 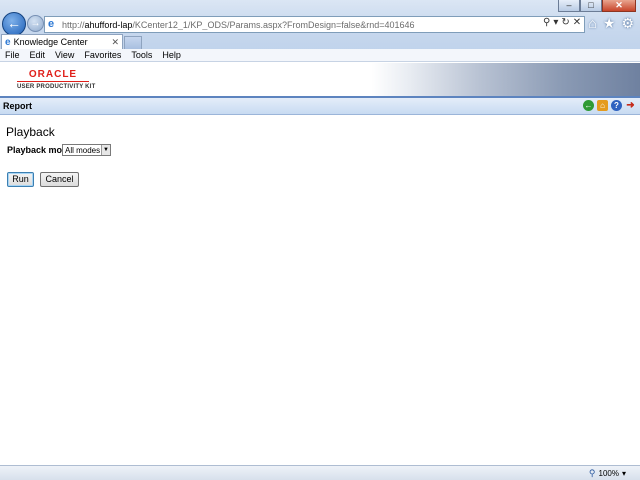 What do you see at coordinates (50, 42) in the screenshot?
I see `tab-title: Knowledge Center` at bounding box center [50, 42].